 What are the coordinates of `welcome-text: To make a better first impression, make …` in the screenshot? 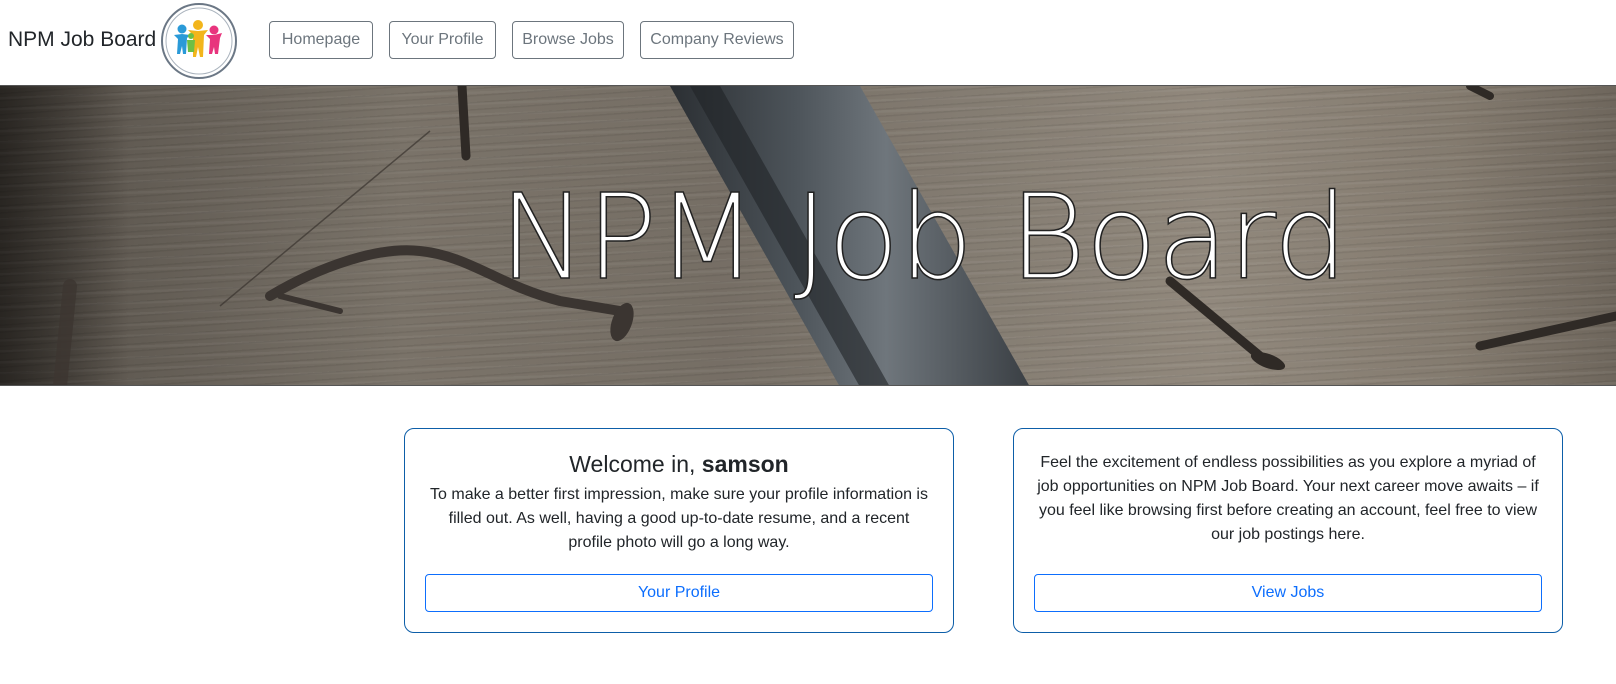 It's located at (679, 518).